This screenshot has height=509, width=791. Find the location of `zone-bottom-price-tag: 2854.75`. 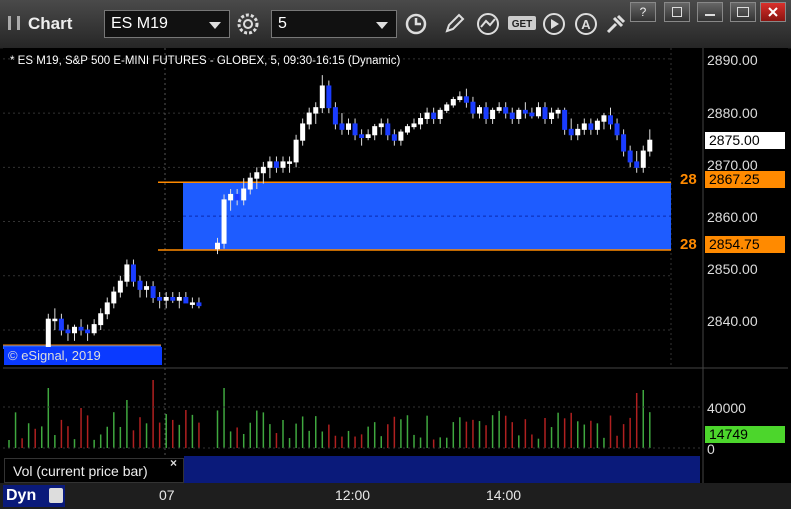

zone-bottom-price-tag: 2854.75 is located at coordinates (745, 244).